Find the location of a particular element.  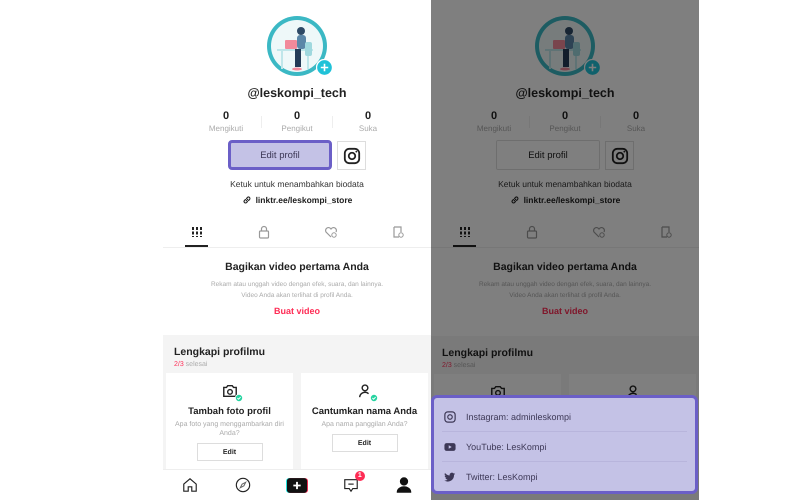

create-video-link: Buat video is located at coordinates (297, 311).